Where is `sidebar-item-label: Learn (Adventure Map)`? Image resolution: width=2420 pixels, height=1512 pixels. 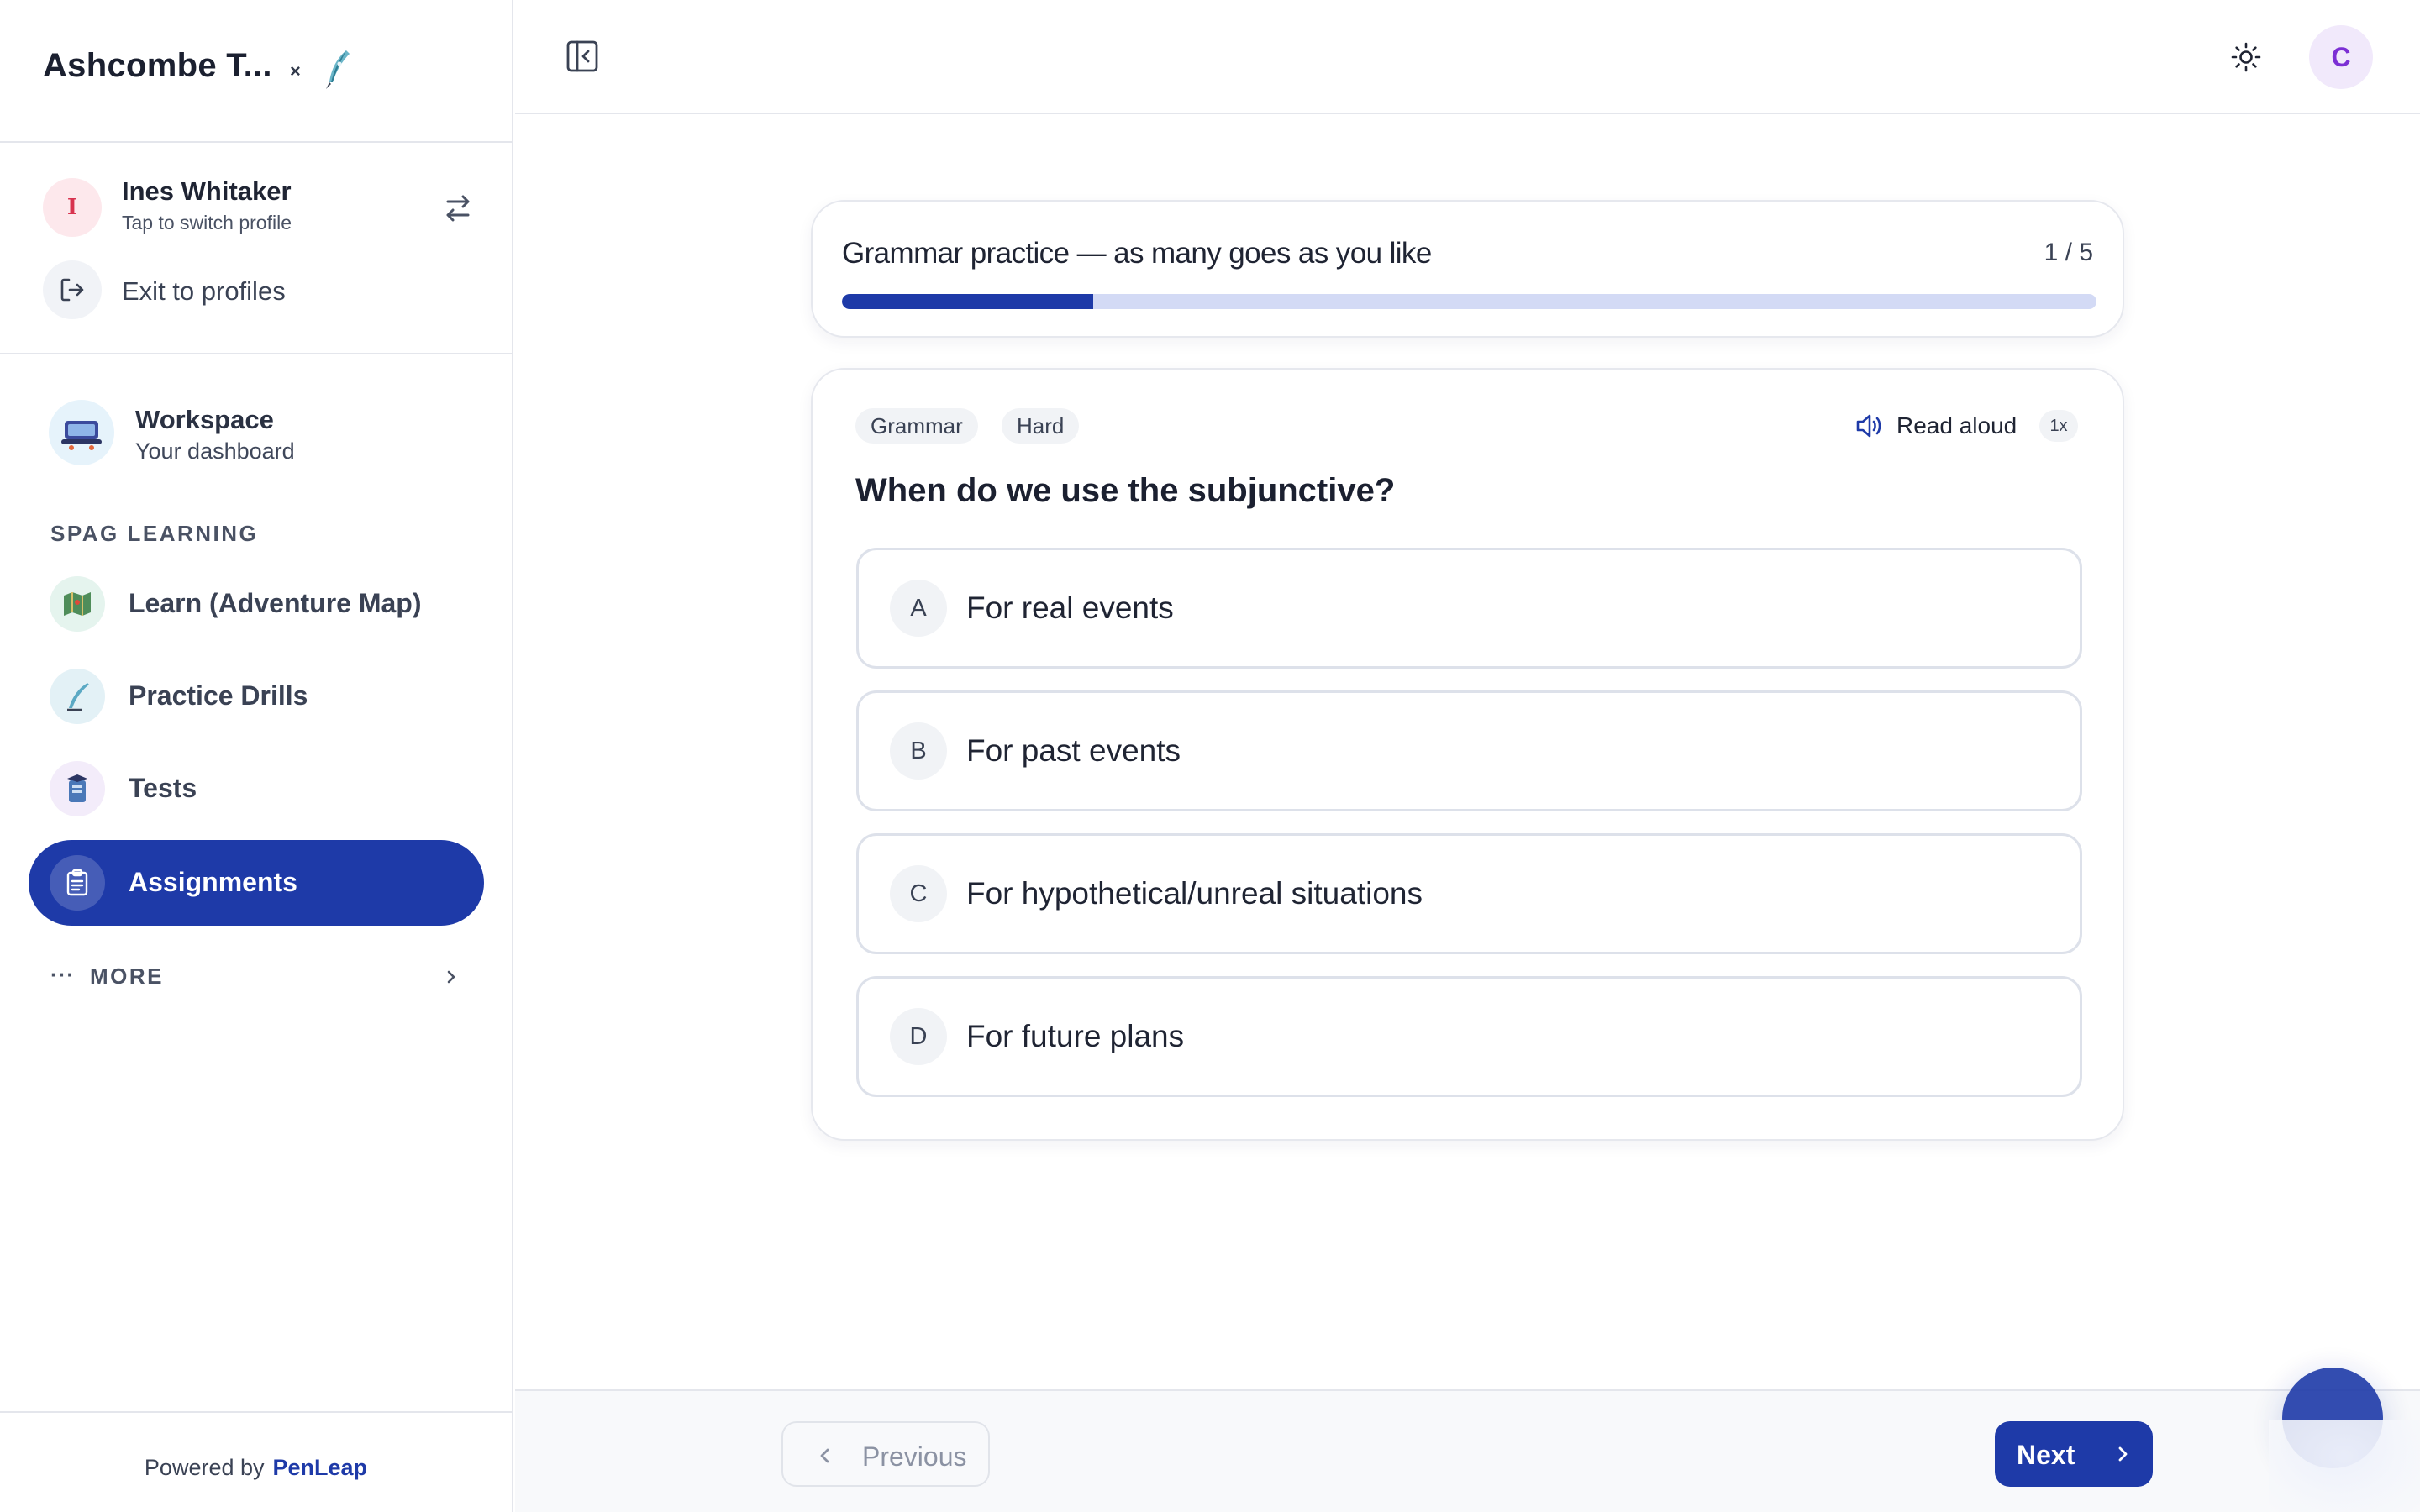 sidebar-item-label: Learn (Adventure Map) is located at coordinates (276, 603).